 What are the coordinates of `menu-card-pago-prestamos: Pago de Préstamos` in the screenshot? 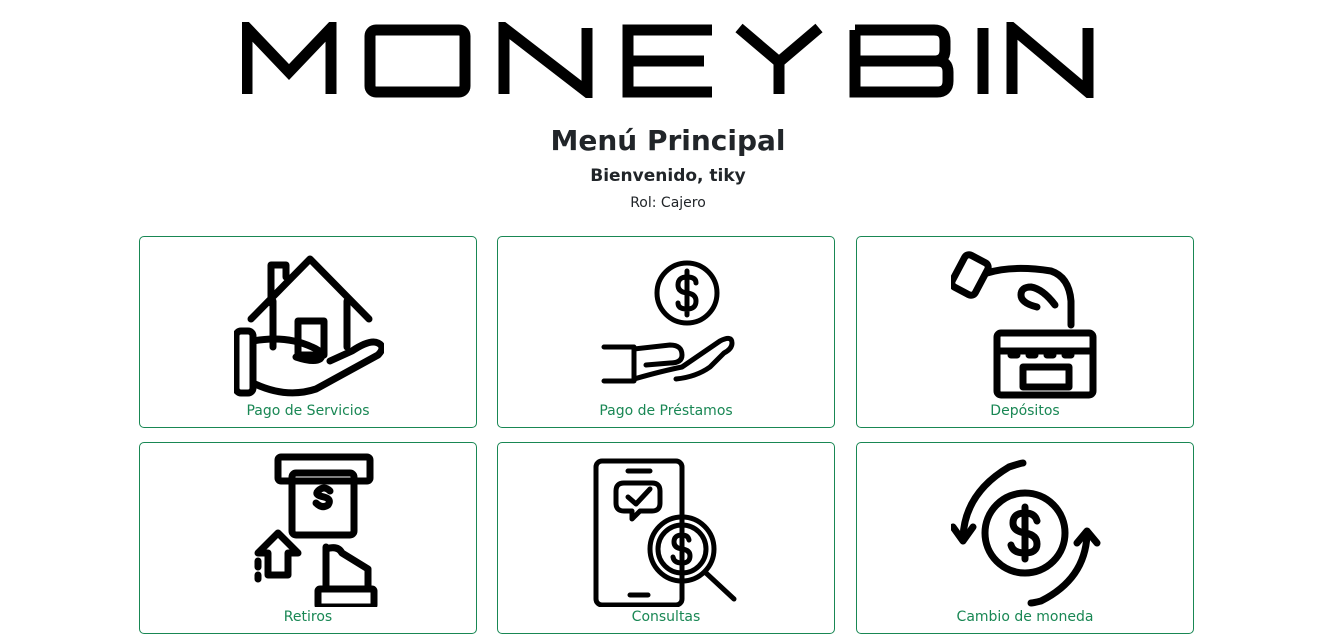 It's located at (666, 332).